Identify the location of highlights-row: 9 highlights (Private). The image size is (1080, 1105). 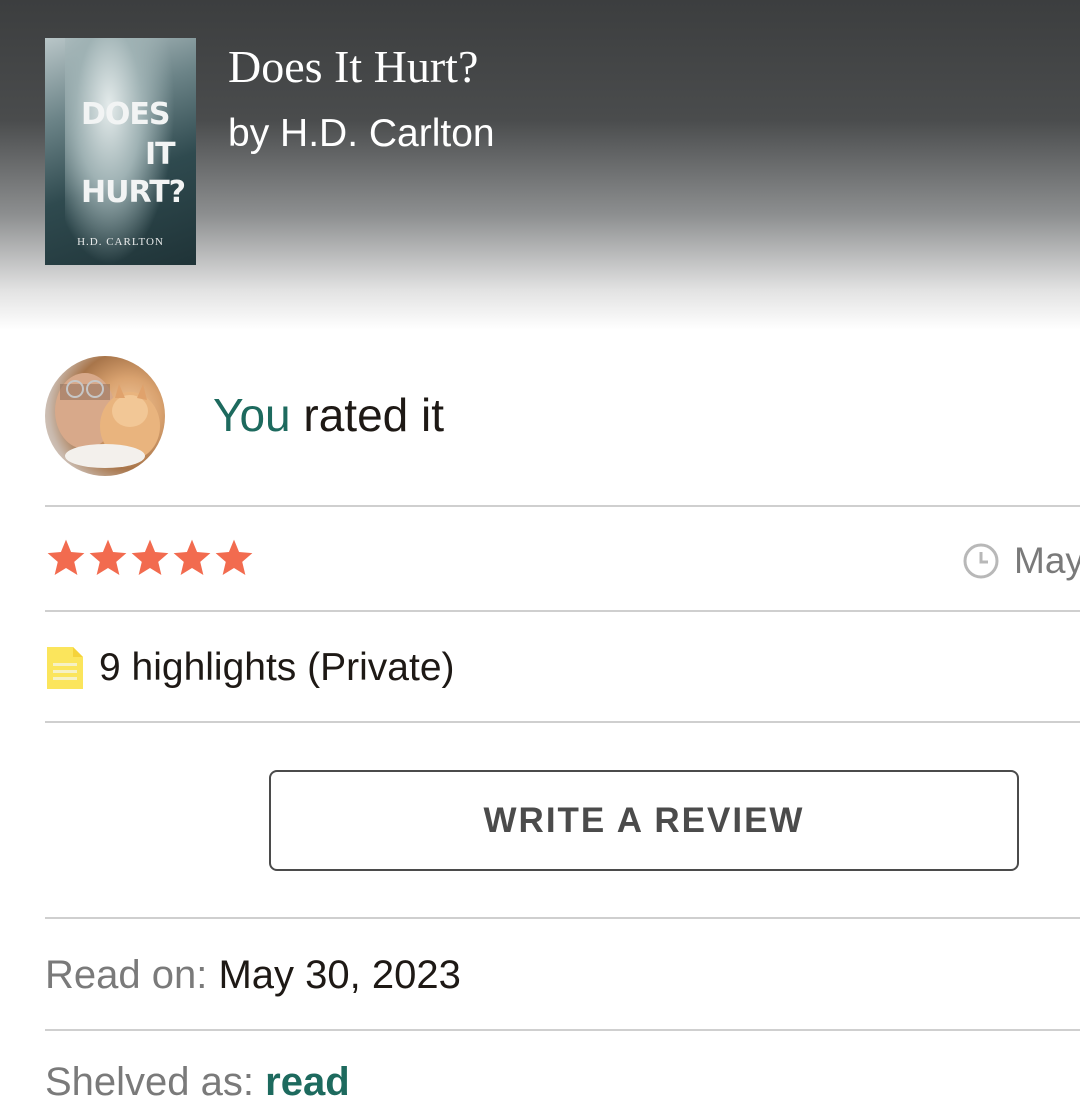
(250, 668).